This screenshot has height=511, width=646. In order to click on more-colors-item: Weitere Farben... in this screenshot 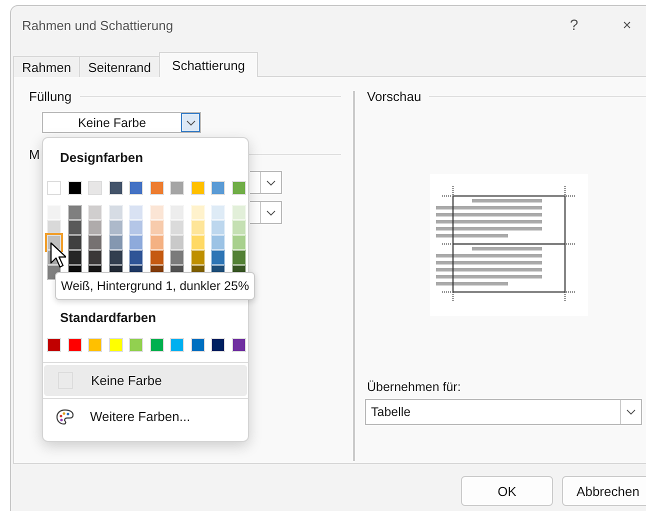, I will do `click(145, 416)`.